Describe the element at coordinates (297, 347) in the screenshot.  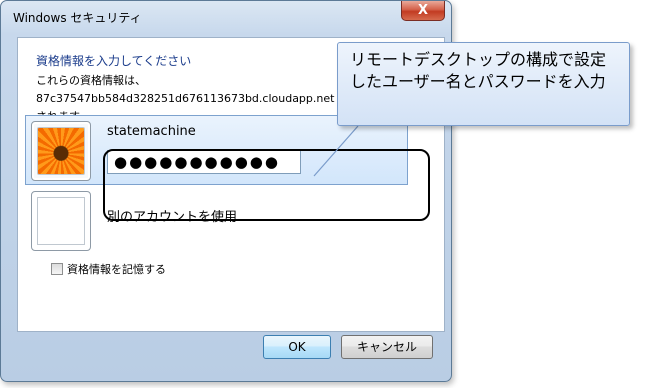
I see `ok-button: OK` at that location.